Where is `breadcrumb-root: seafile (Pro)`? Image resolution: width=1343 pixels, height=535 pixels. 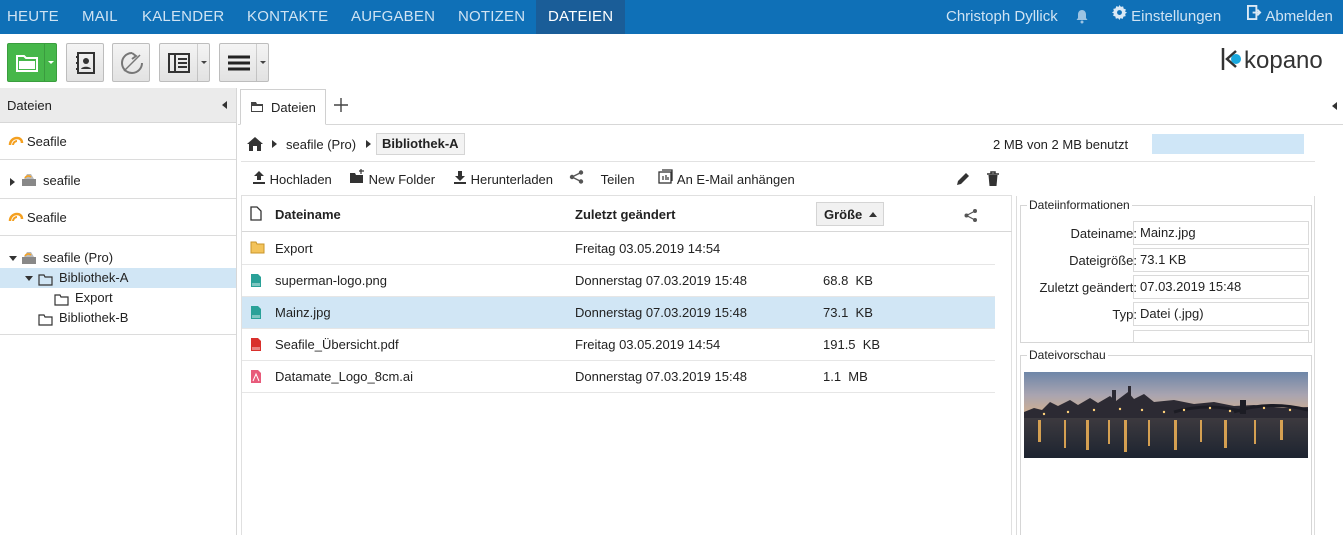
breadcrumb-root: seafile (Pro) is located at coordinates (321, 144).